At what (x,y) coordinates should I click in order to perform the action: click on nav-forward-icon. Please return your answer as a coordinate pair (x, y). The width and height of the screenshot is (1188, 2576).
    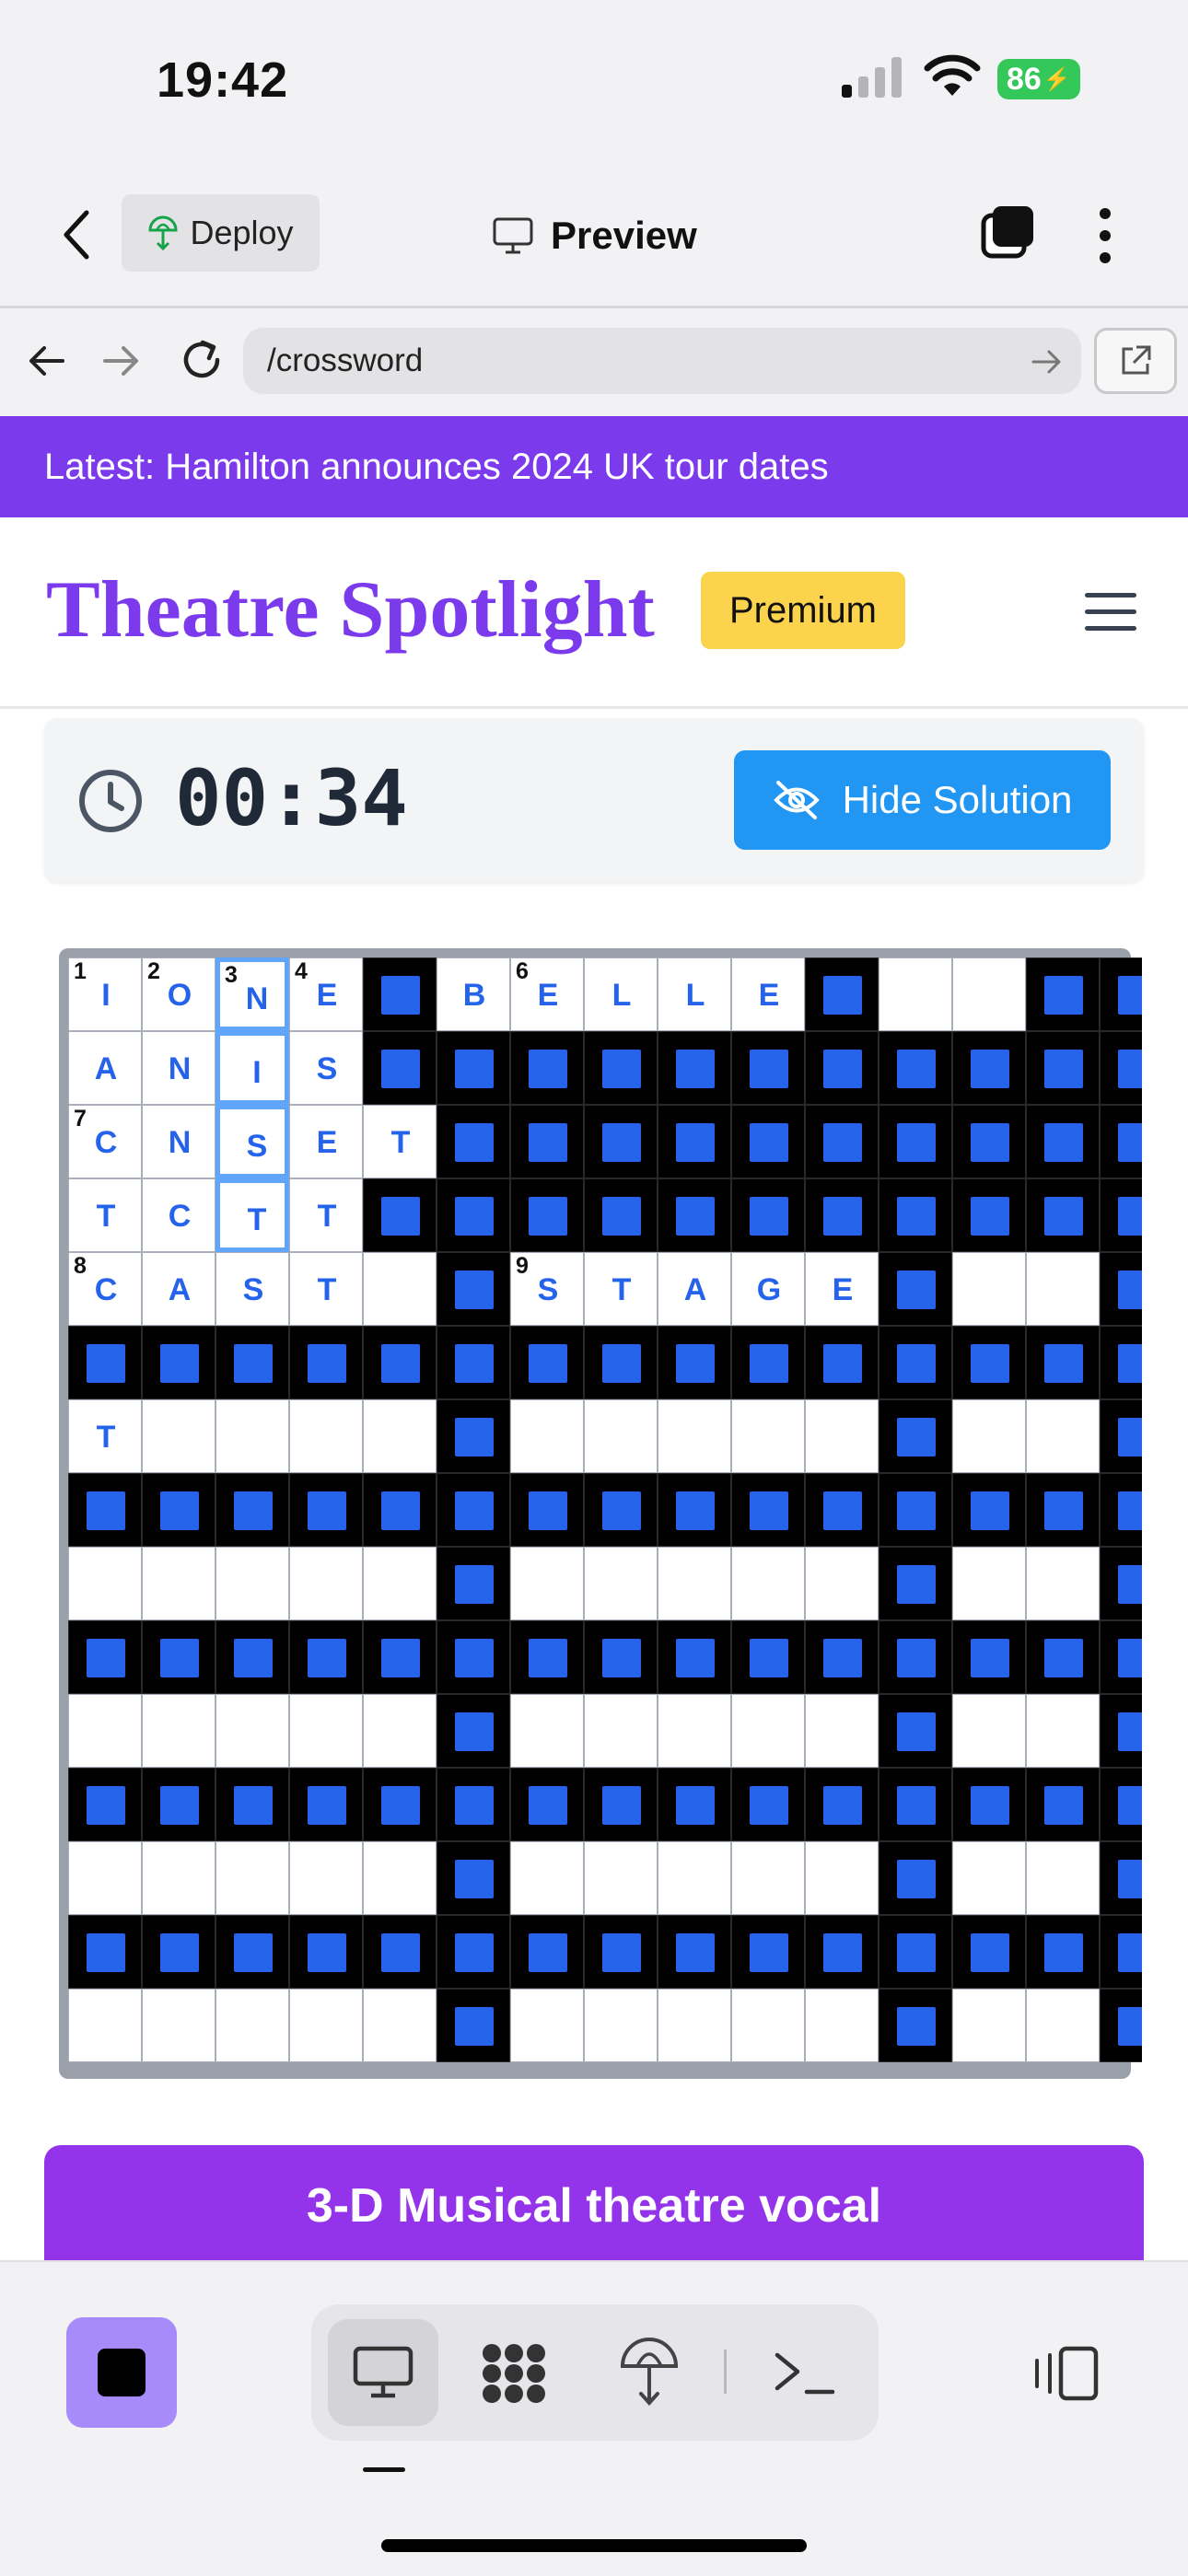
    Looking at the image, I should click on (121, 361).